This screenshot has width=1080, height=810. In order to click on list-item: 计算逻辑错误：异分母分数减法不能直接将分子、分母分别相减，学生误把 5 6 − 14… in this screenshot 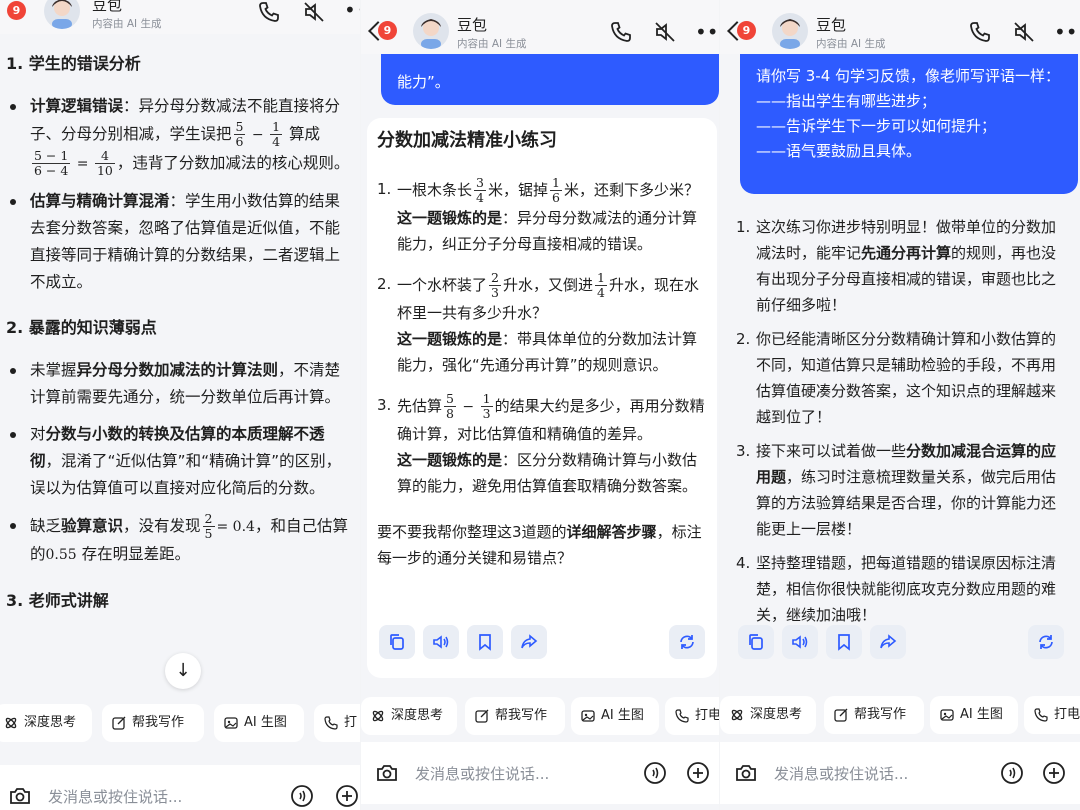, I will do `click(180, 135)`.